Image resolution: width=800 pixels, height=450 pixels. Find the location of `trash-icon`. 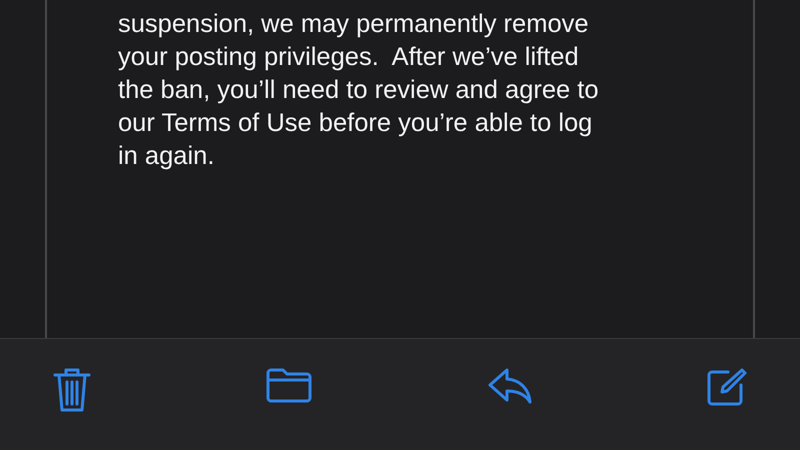

trash-icon is located at coordinates (72, 390).